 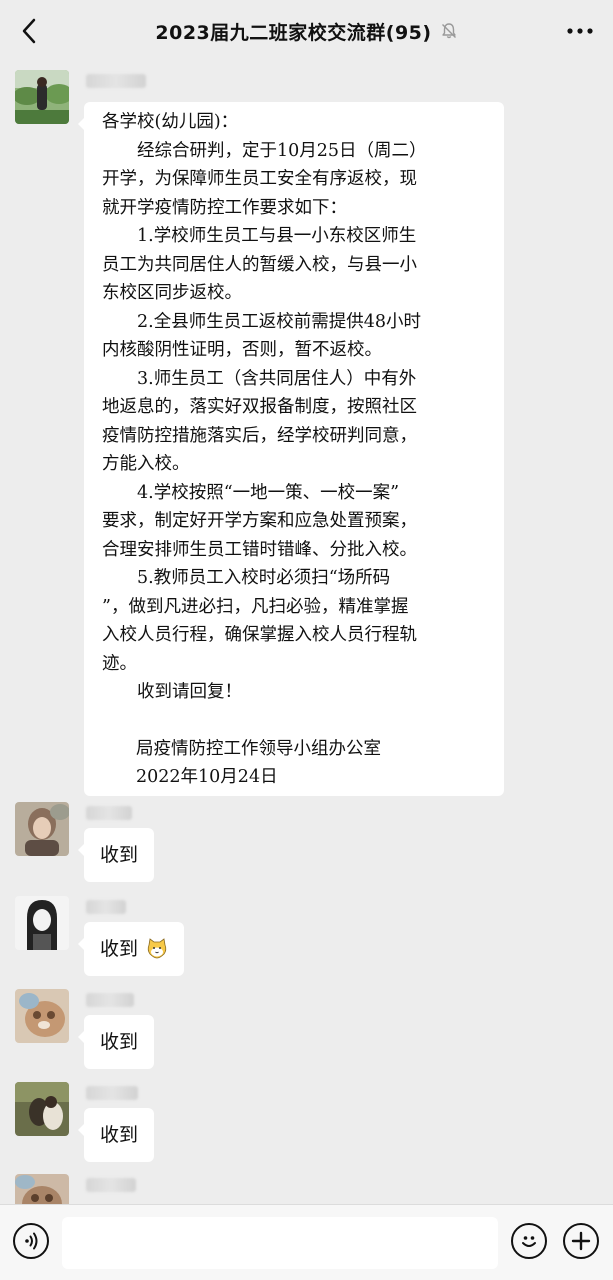 What do you see at coordinates (224, 207) in the screenshot?
I see `notice-line: 就开学疫情防控工作要求如下：` at bounding box center [224, 207].